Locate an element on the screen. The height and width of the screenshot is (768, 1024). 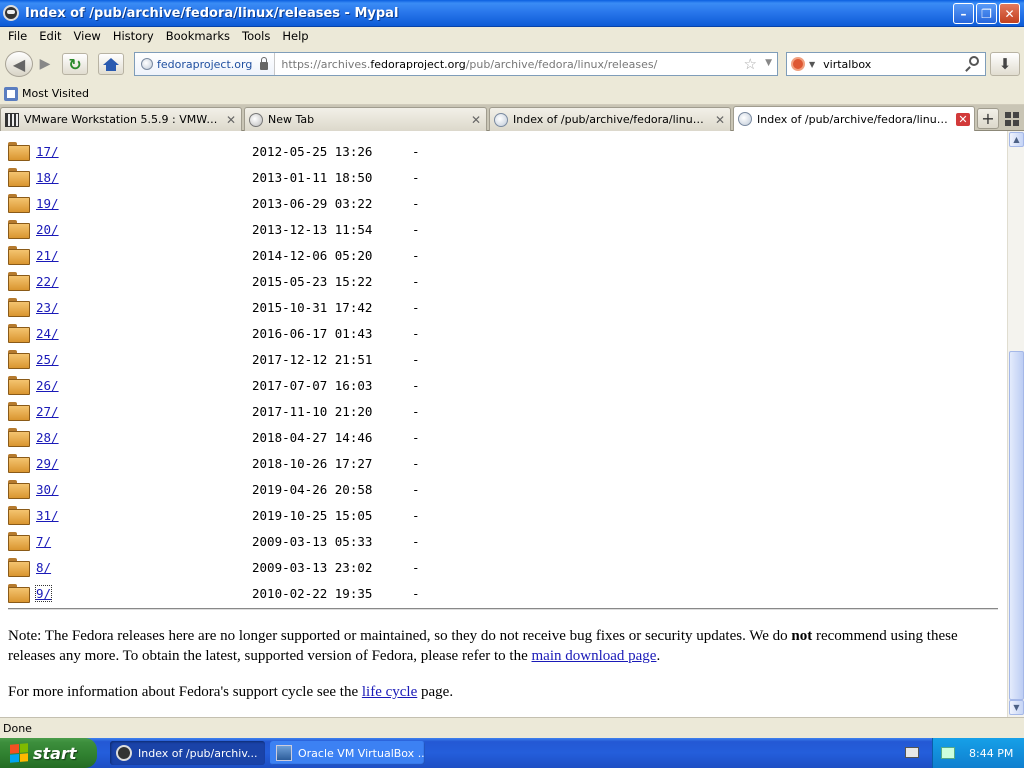
mypal-icon is located at coordinates (124, 753).